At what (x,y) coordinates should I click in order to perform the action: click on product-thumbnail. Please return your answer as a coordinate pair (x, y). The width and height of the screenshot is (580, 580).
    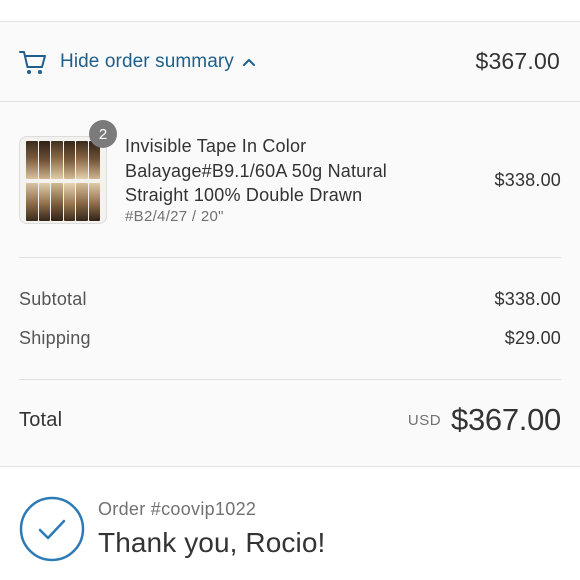
    Looking at the image, I should click on (63, 180).